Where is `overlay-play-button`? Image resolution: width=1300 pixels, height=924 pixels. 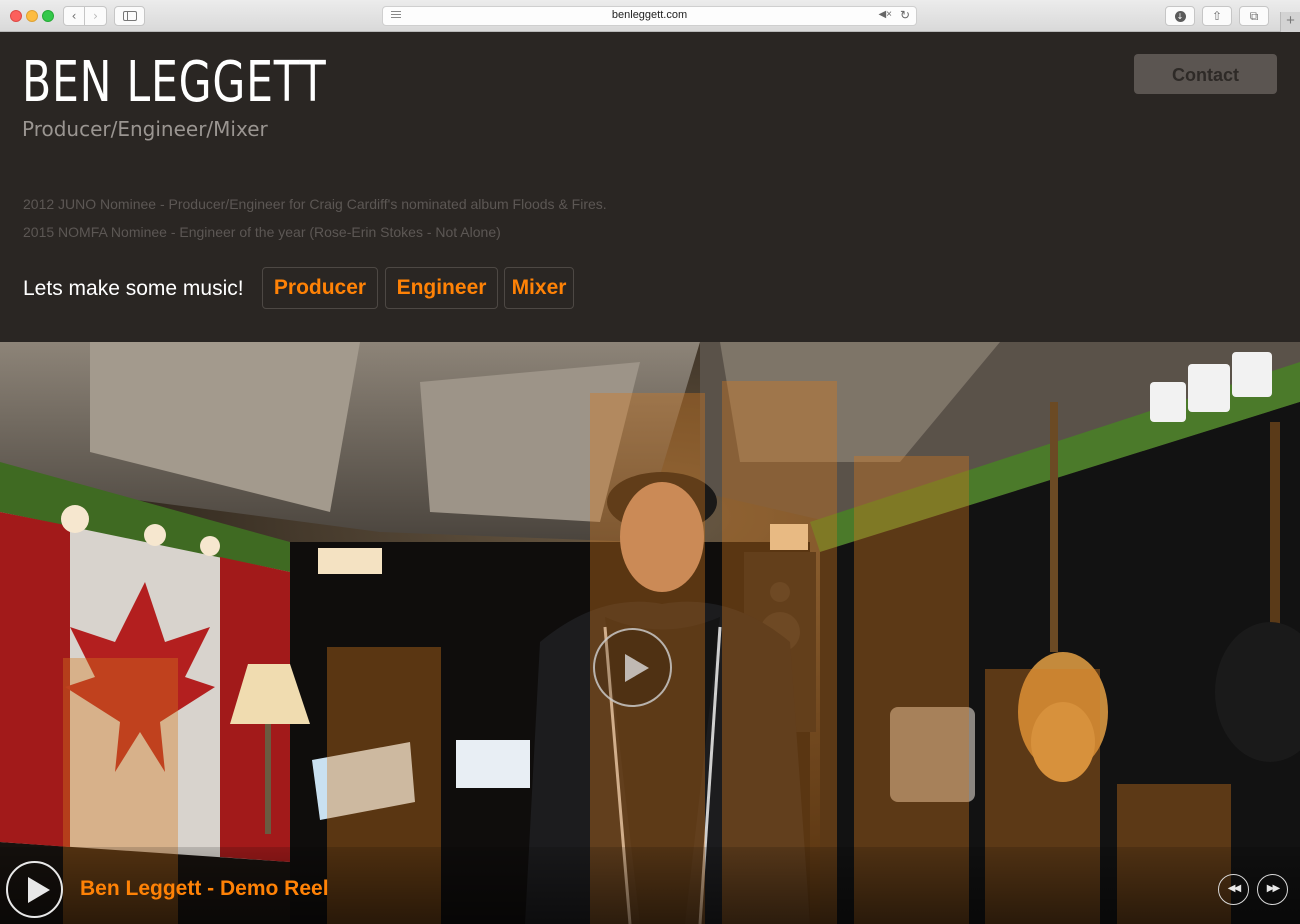 overlay-play-button is located at coordinates (632, 667).